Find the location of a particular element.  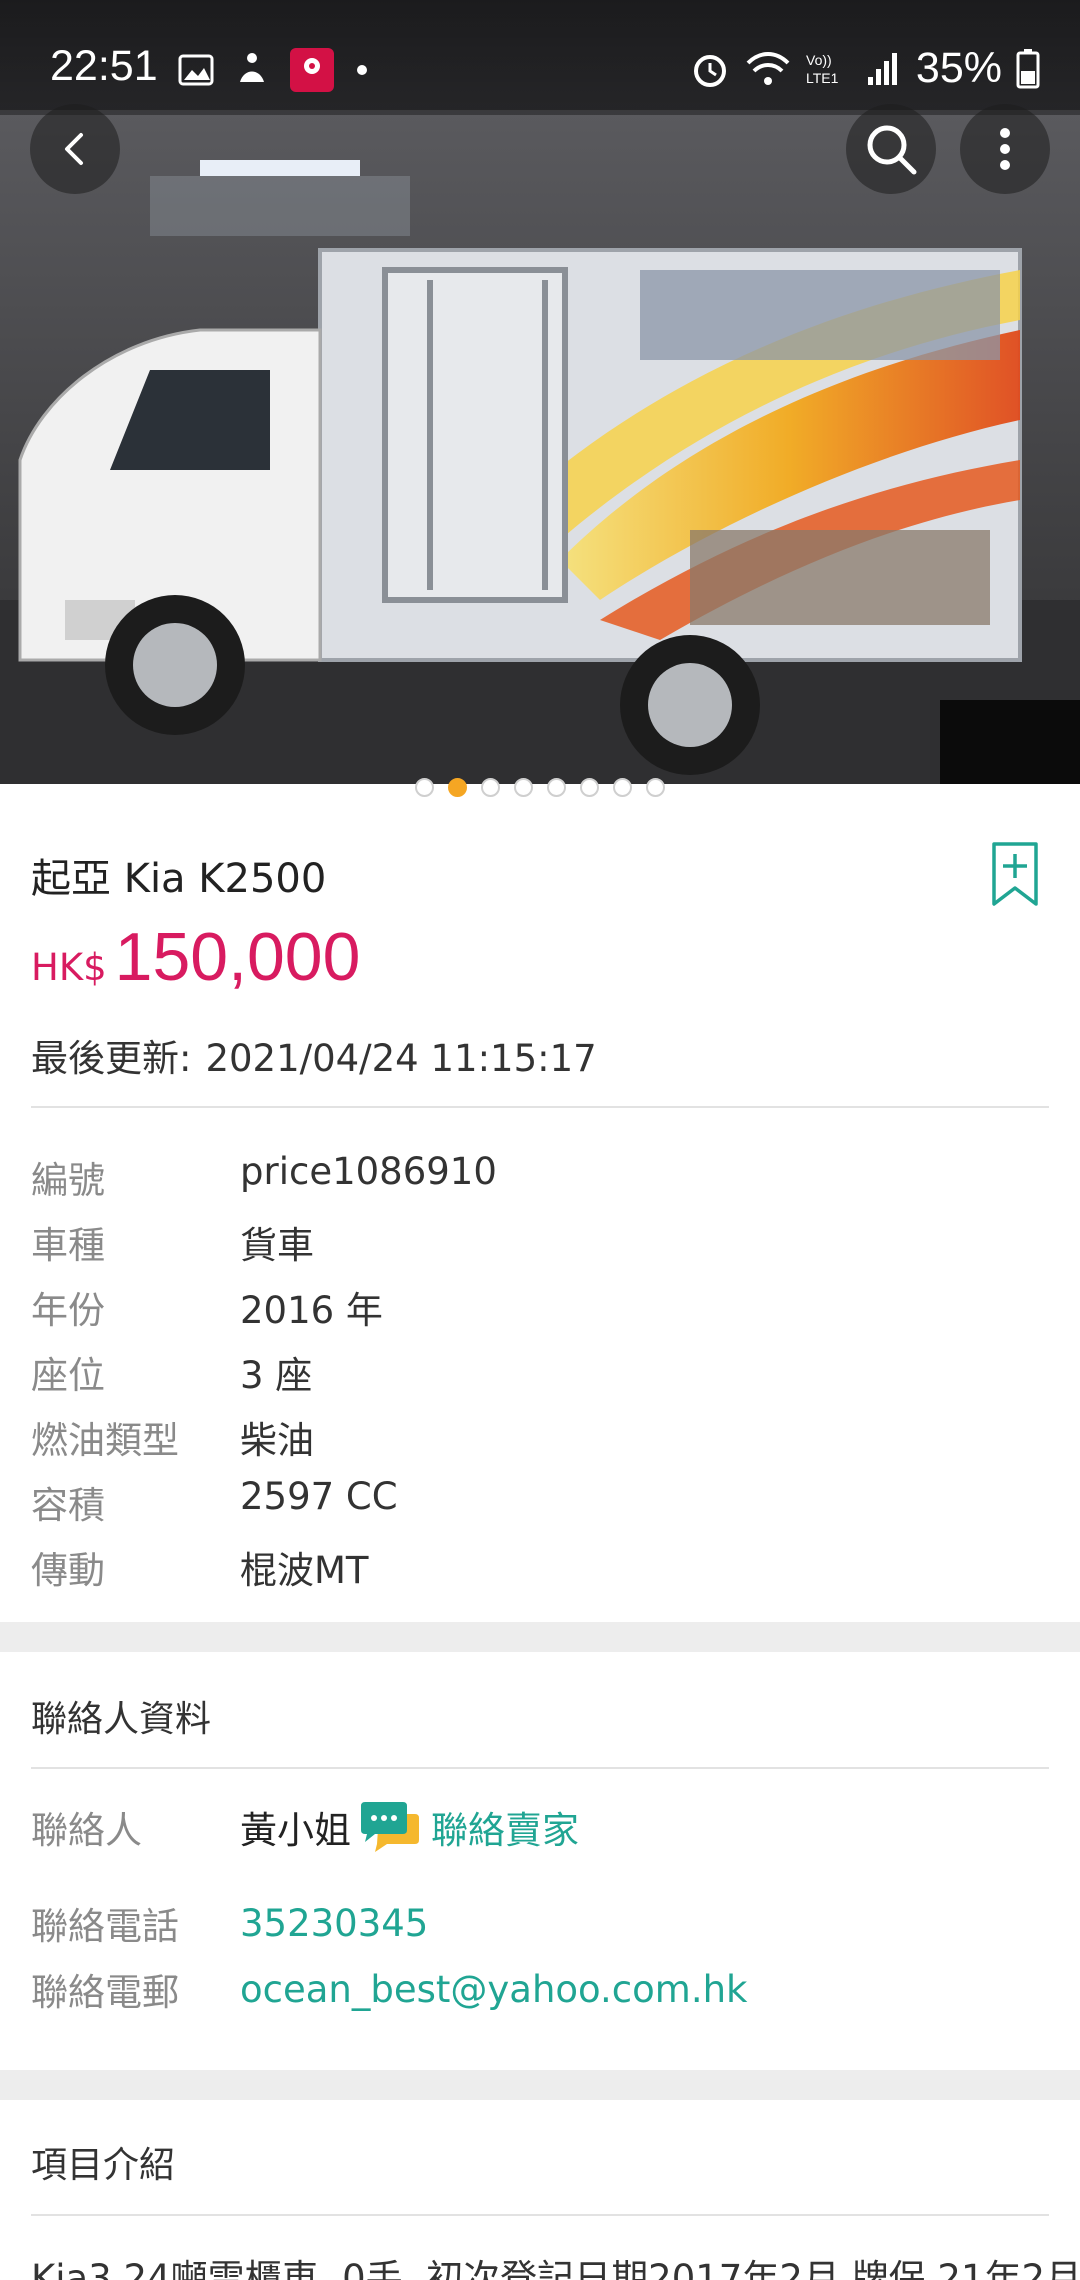

aia-app-icon is located at coordinates (312, 70).